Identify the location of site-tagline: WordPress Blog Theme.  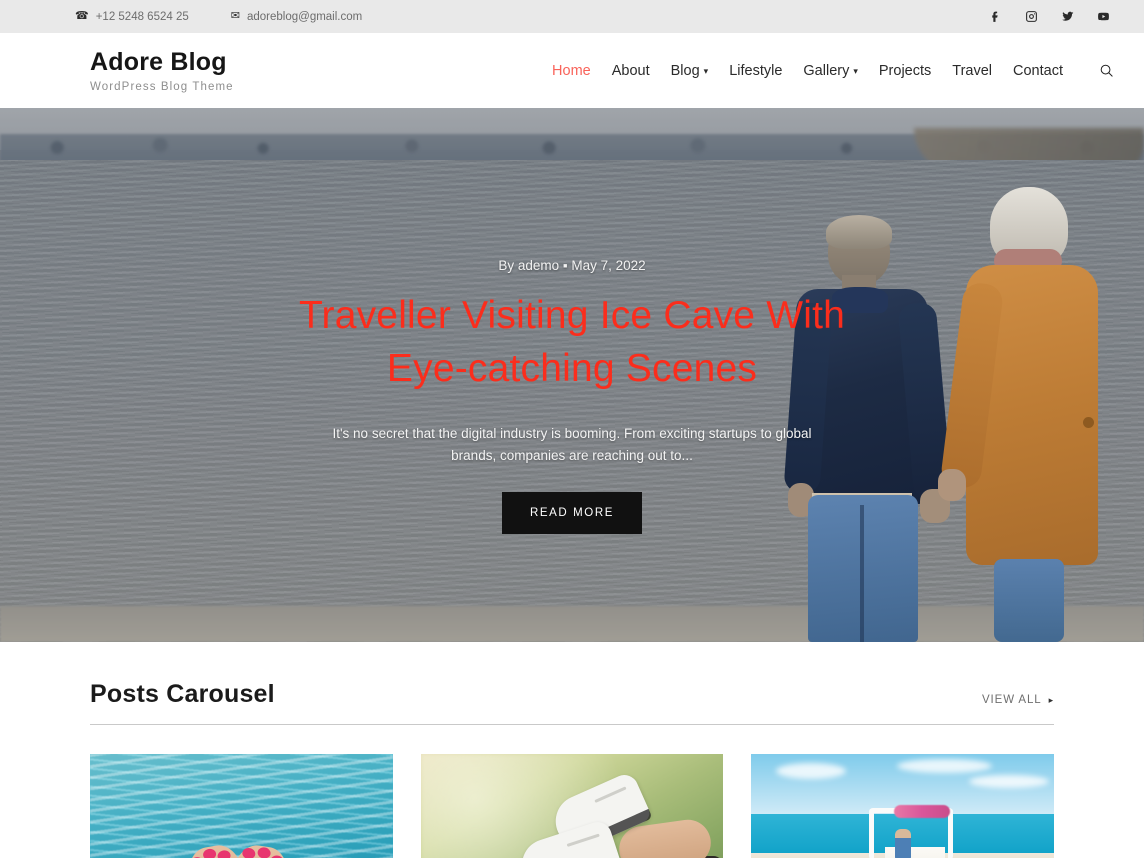
(162, 87).